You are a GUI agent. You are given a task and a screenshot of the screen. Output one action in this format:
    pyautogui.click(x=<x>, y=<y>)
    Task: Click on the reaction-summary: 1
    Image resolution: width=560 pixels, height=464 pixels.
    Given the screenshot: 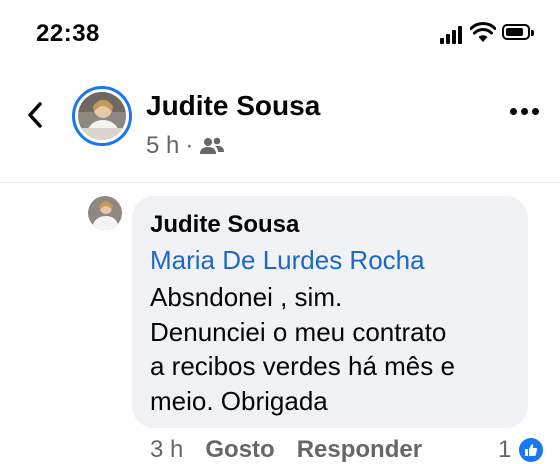 What is the action you would take?
    pyautogui.click(x=522, y=450)
    